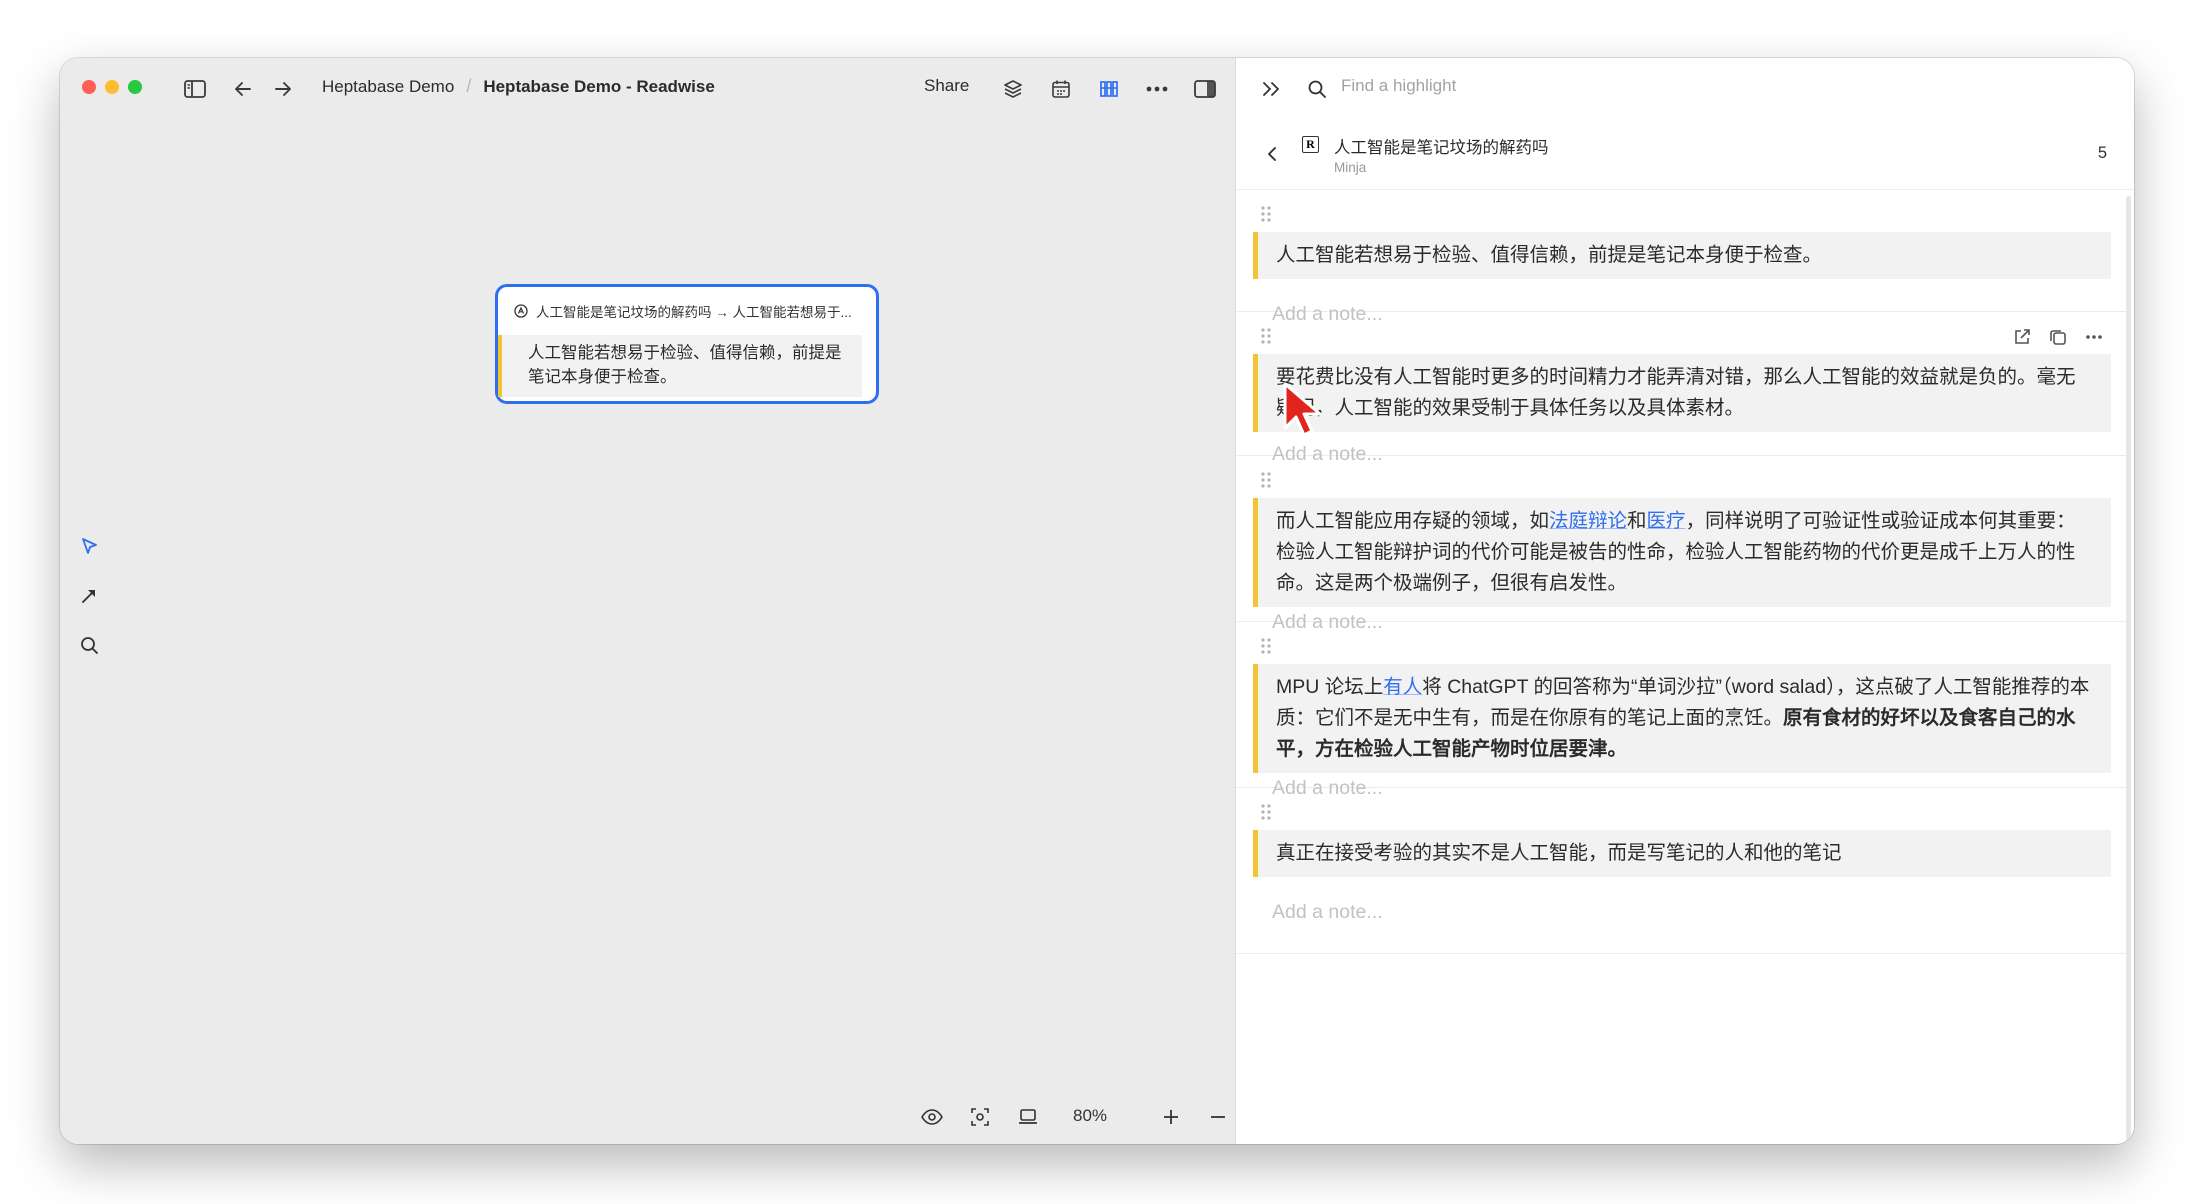 This screenshot has width=2193, height=1204. Describe the element at coordinates (1205, 89) in the screenshot. I see `right-panel-toggle-icon` at that location.